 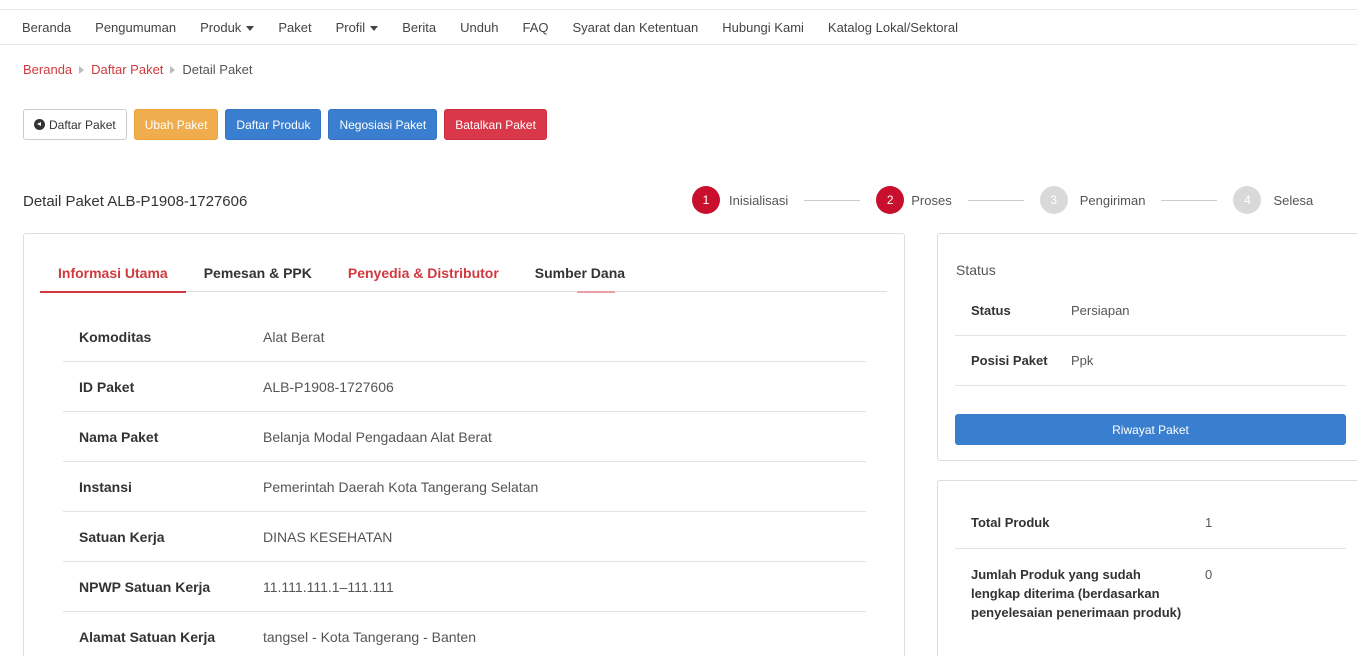 What do you see at coordinates (635, 27) in the screenshot?
I see `nav-syarat-ketentuan: Syarat dan Ketentuan` at bounding box center [635, 27].